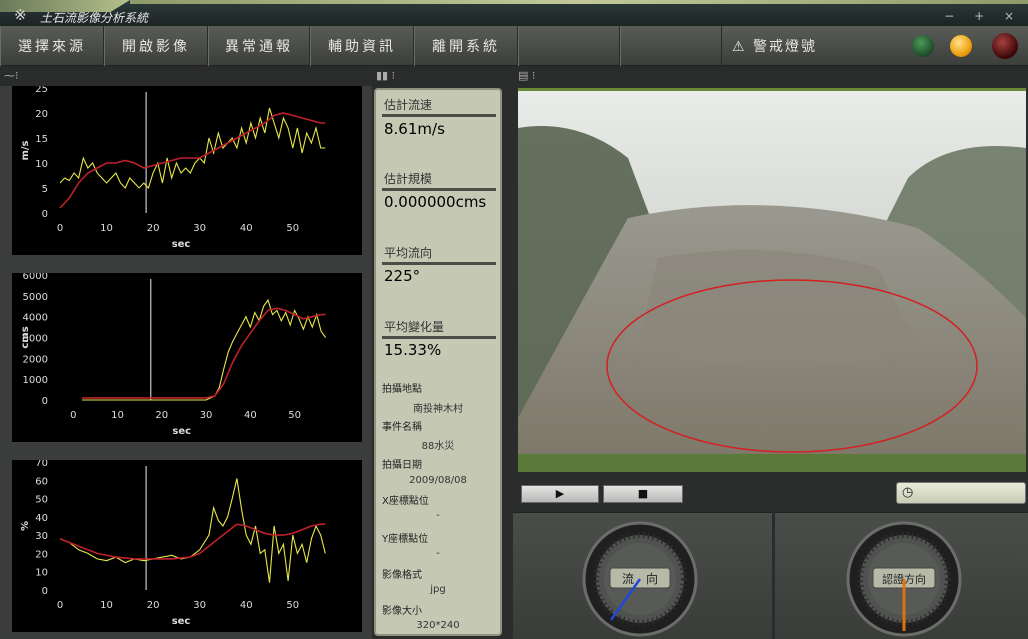 The width and height of the screenshot is (1028, 639). Describe the element at coordinates (41, 536) in the screenshot. I see `y-tick-label: 30` at that location.